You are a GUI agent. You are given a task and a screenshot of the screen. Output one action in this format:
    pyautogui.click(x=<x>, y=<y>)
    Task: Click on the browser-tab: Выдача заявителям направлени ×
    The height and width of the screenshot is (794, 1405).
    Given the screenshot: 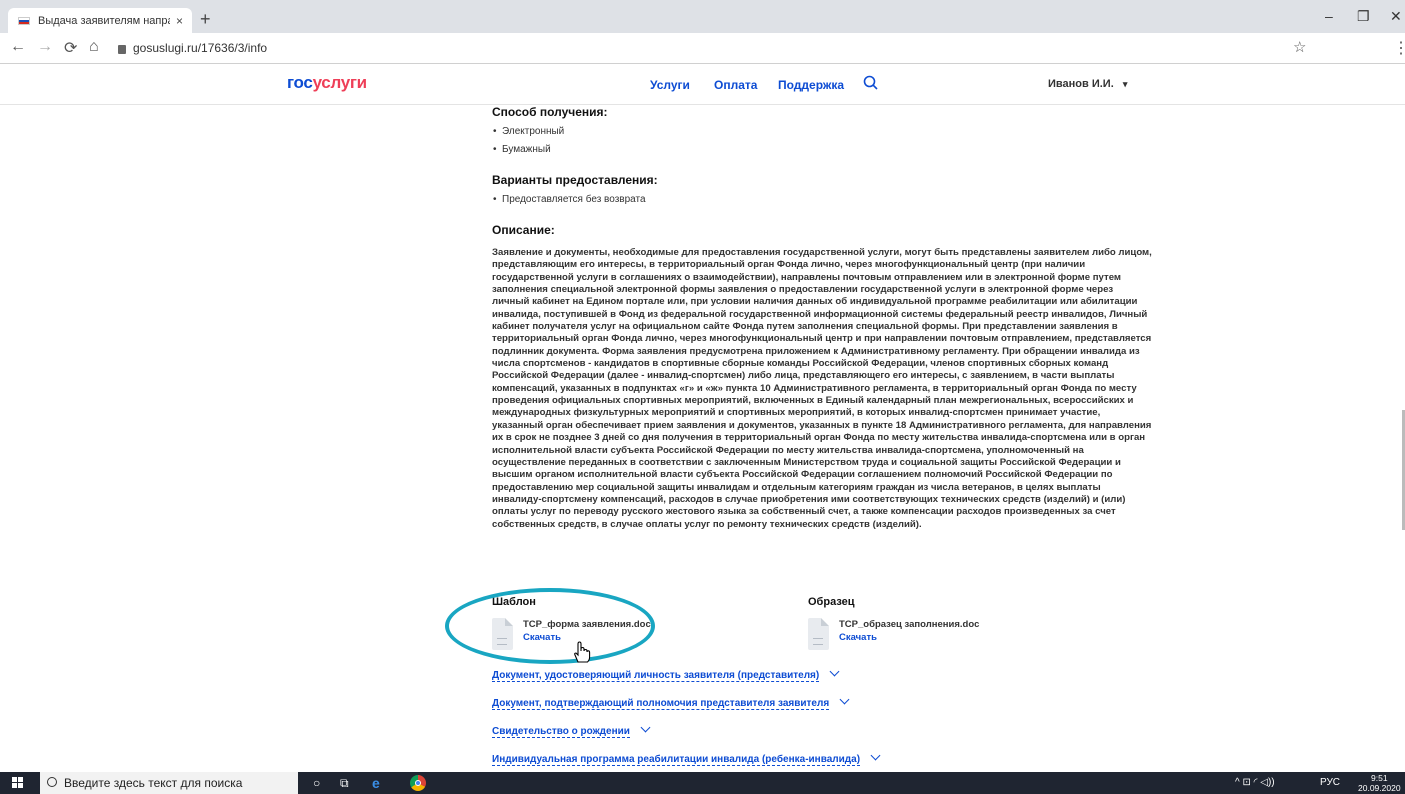 What is the action you would take?
    pyautogui.click(x=100, y=20)
    